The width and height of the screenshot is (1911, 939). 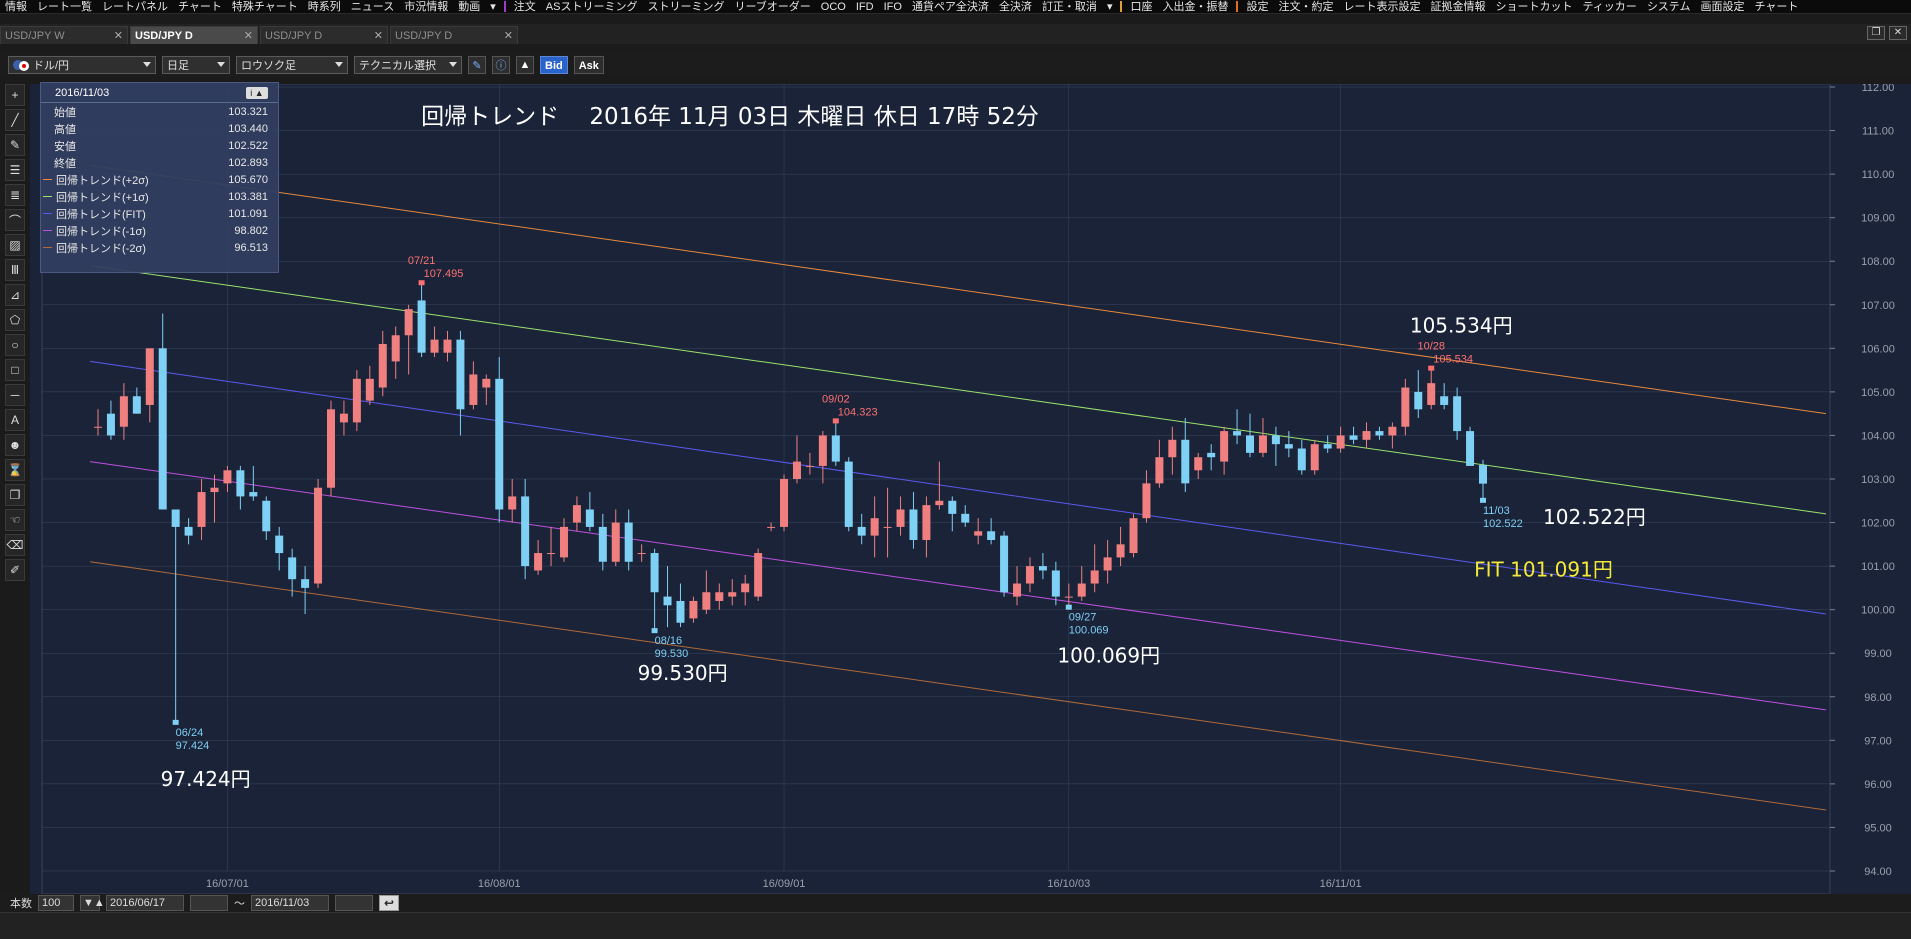 What do you see at coordinates (15, 95) in the screenshot?
I see `crosshair-tool-button: +` at bounding box center [15, 95].